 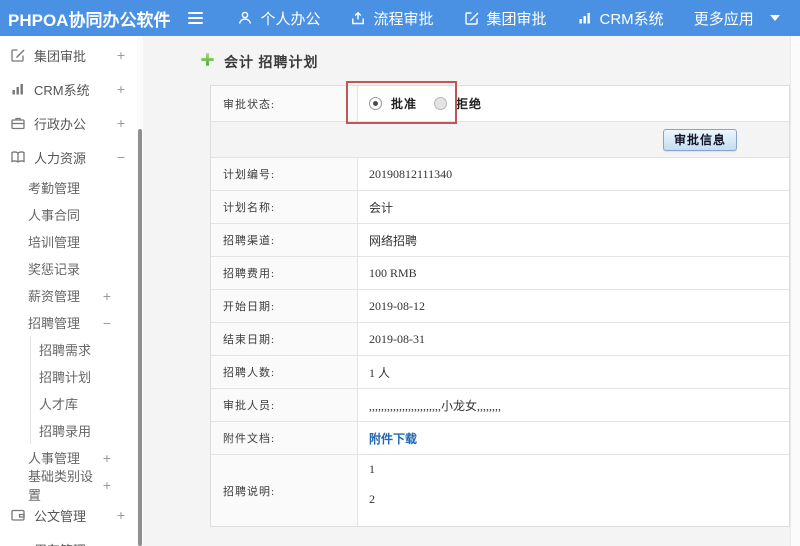 I want to click on sidebar-item-label: 人才库, so click(x=59, y=404).